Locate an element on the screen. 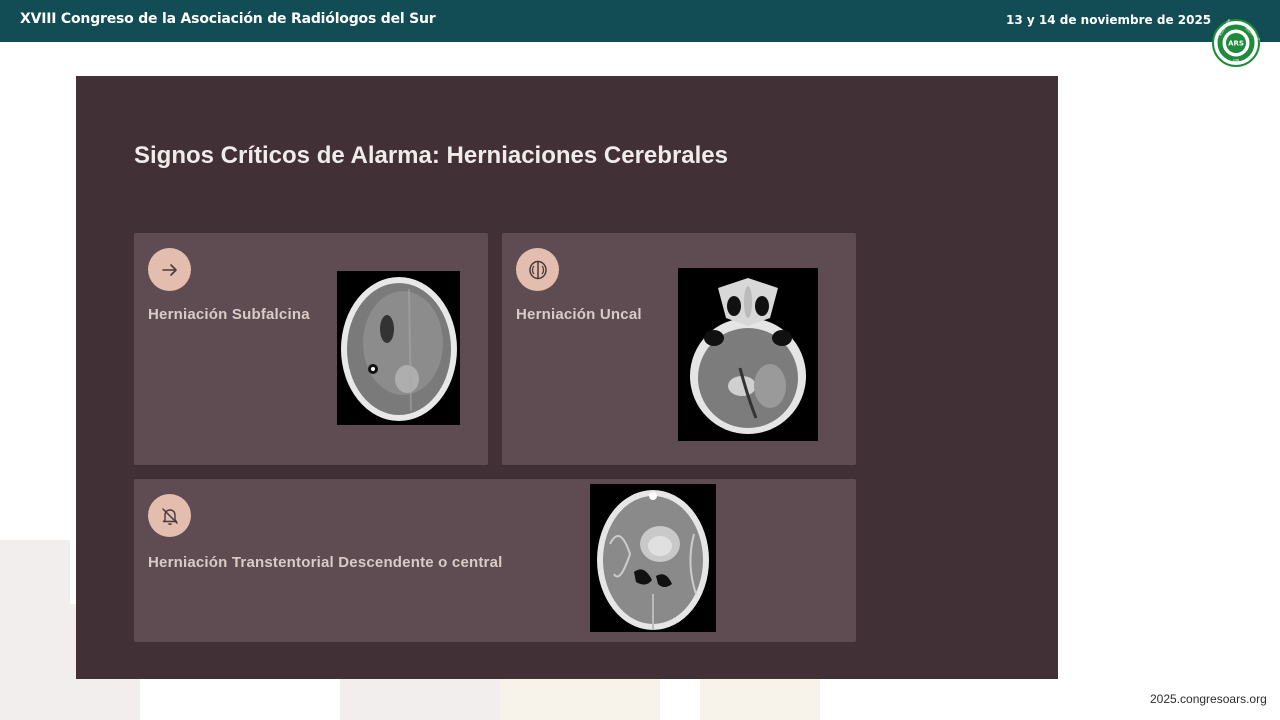  arrow-right-icon is located at coordinates (169, 269).